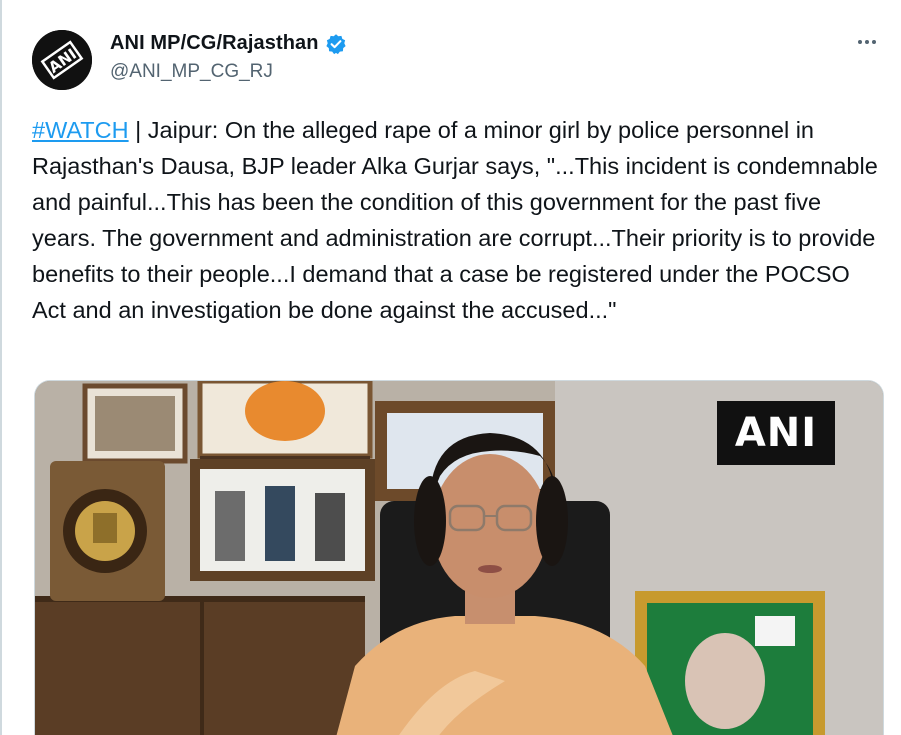 The height and width of the screenshot is (735, 901). Describe the element at coordinates (1, 367) in the screenshot. I see `timeline-border` at that location.